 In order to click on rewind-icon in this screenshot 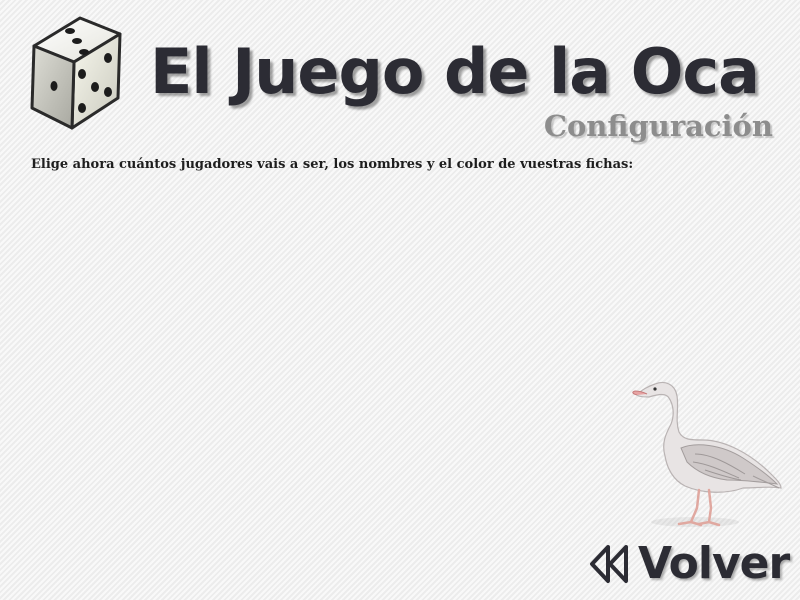, I will do `click(609, 564)`.